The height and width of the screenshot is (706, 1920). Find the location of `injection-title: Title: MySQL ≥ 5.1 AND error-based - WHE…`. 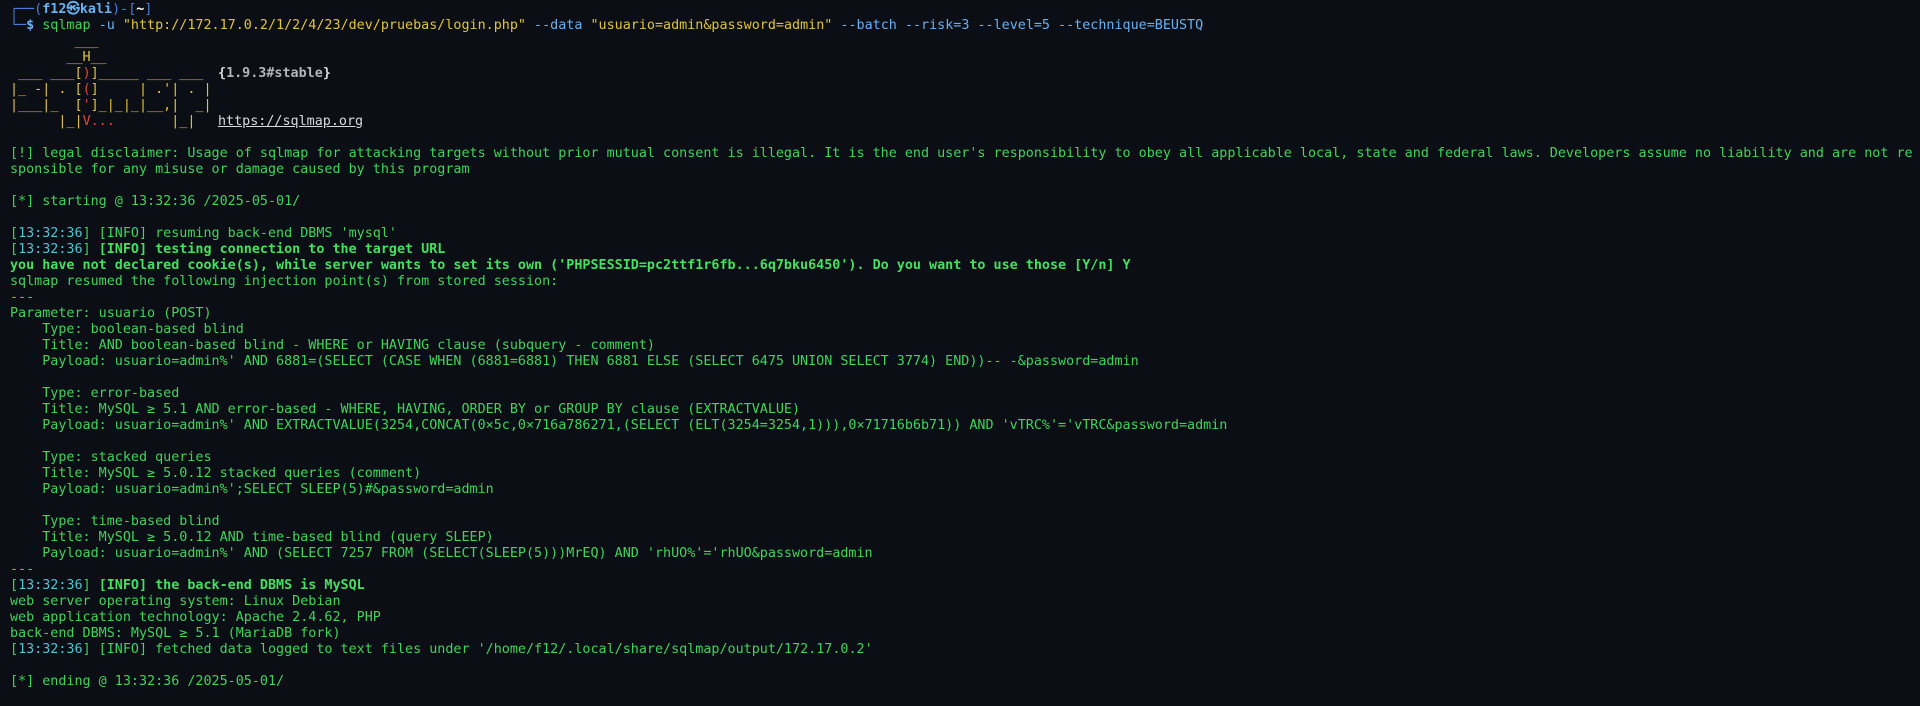

injection-title: Title: MySQL ≥ 5.1 AND error-based - WHE… is located at coordinates (405, 409).